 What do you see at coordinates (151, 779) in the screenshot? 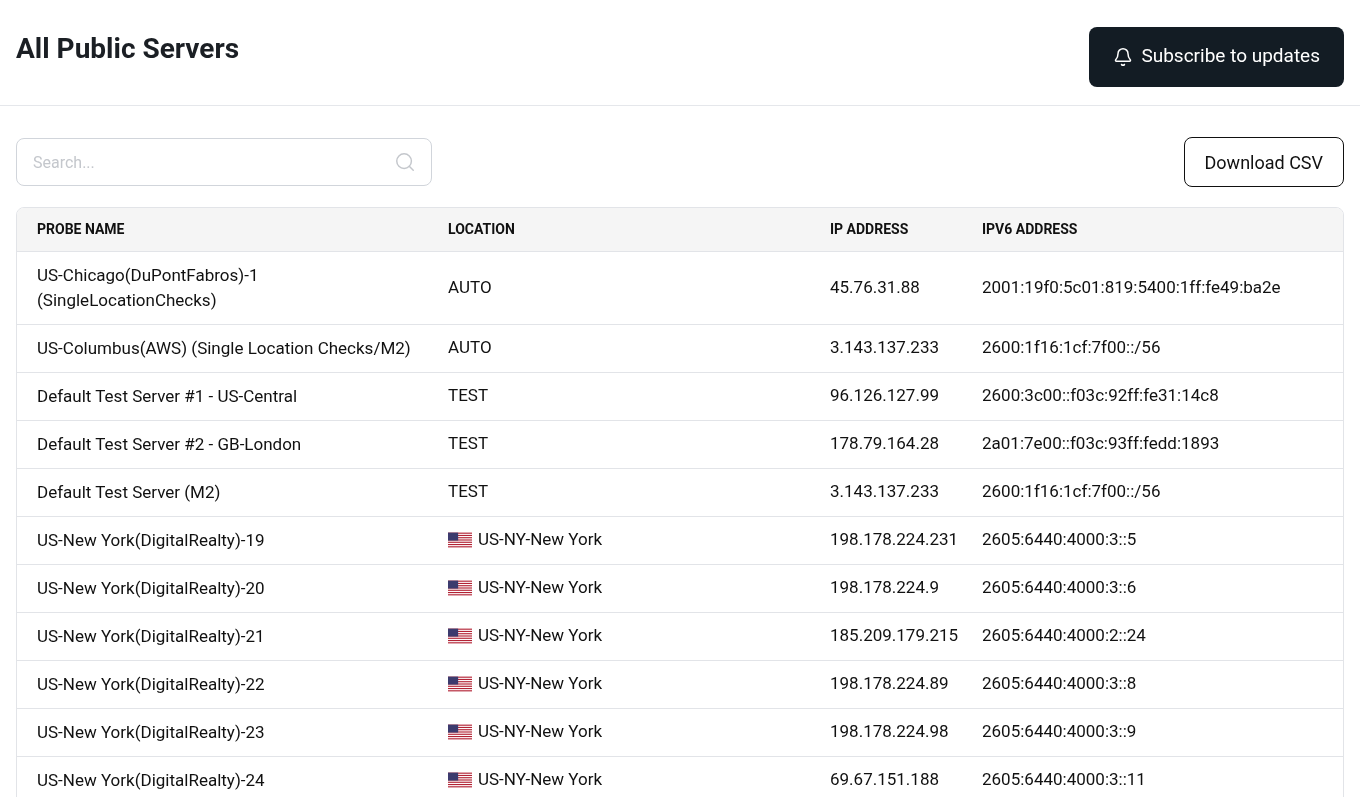
I see `probe-name-cell: US-New York(DigitalRealty)-24` at bounding box center [151, 779].